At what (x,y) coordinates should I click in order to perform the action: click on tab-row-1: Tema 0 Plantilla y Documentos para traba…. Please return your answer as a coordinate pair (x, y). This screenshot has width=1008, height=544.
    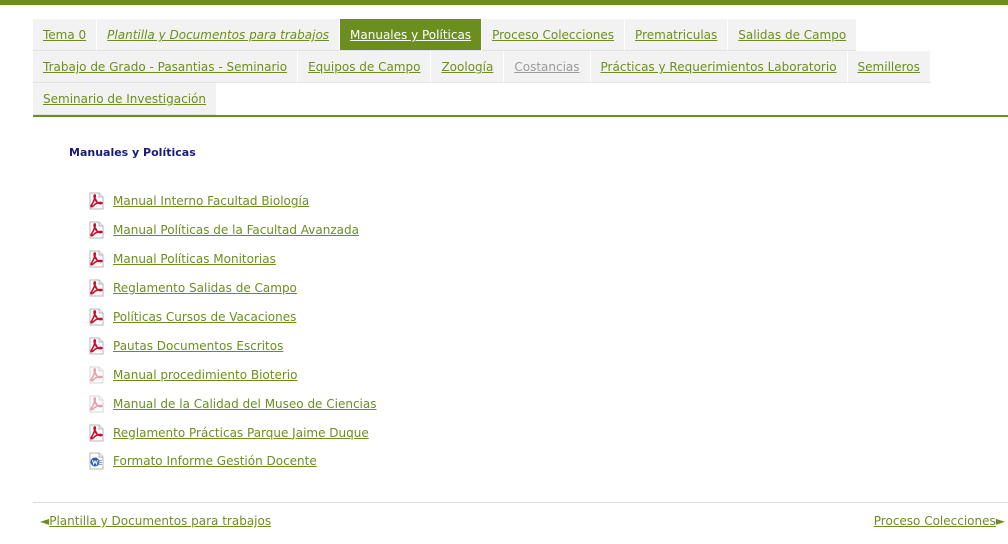
    Looking at the image, I should click on (520, 35).